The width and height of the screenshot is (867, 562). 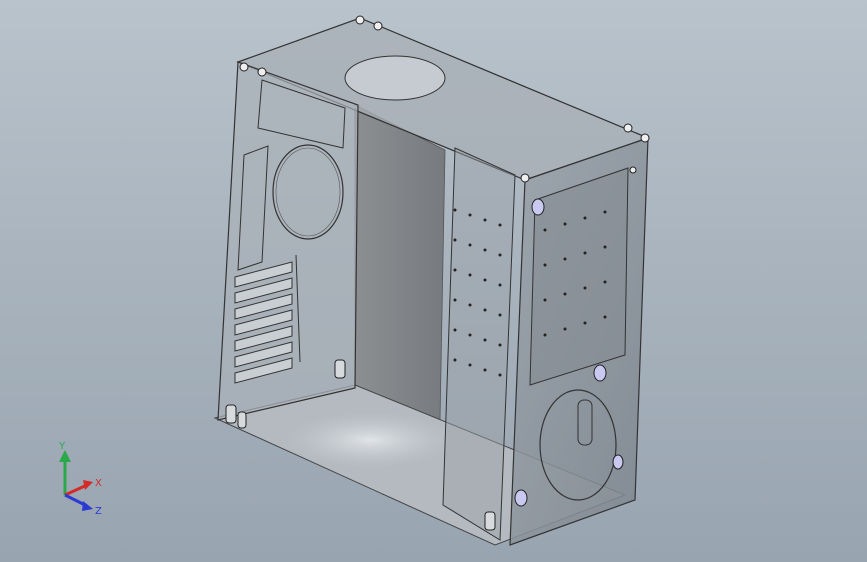 What do you see at coordinates (395, 78) in the screenshot?
I see `top-fan-hole` at bounding box center [395, 78].